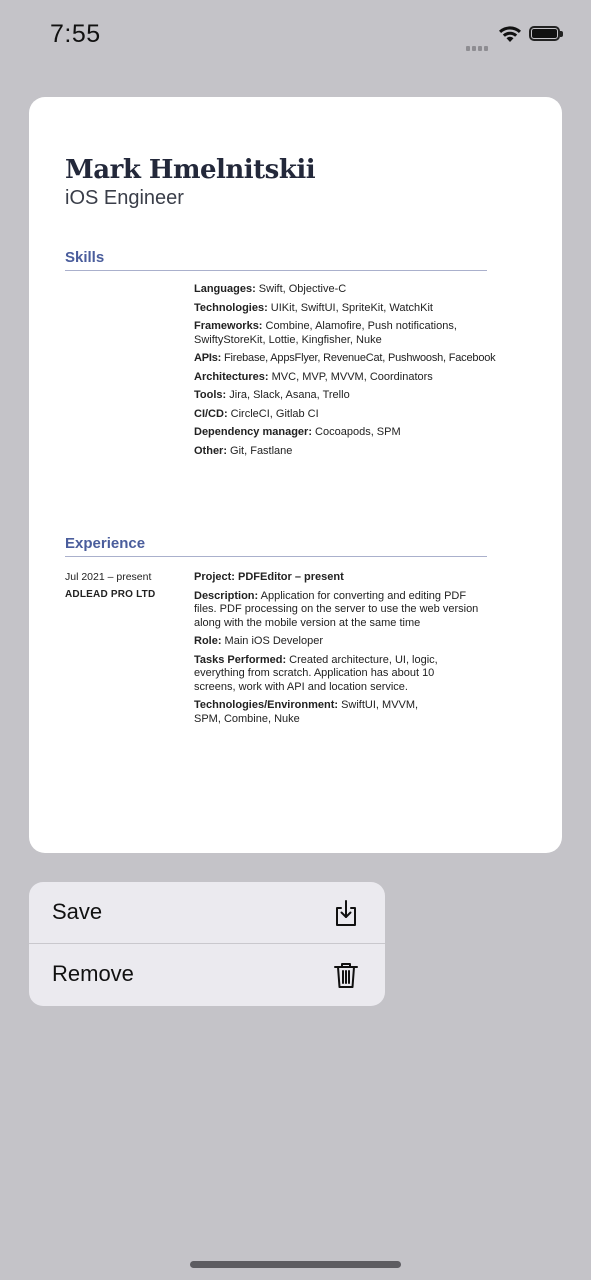 Image resolution: width=591 pixels, height=1280 pixels. I want to click on skills-section-title: Skills, so click(85, 257).